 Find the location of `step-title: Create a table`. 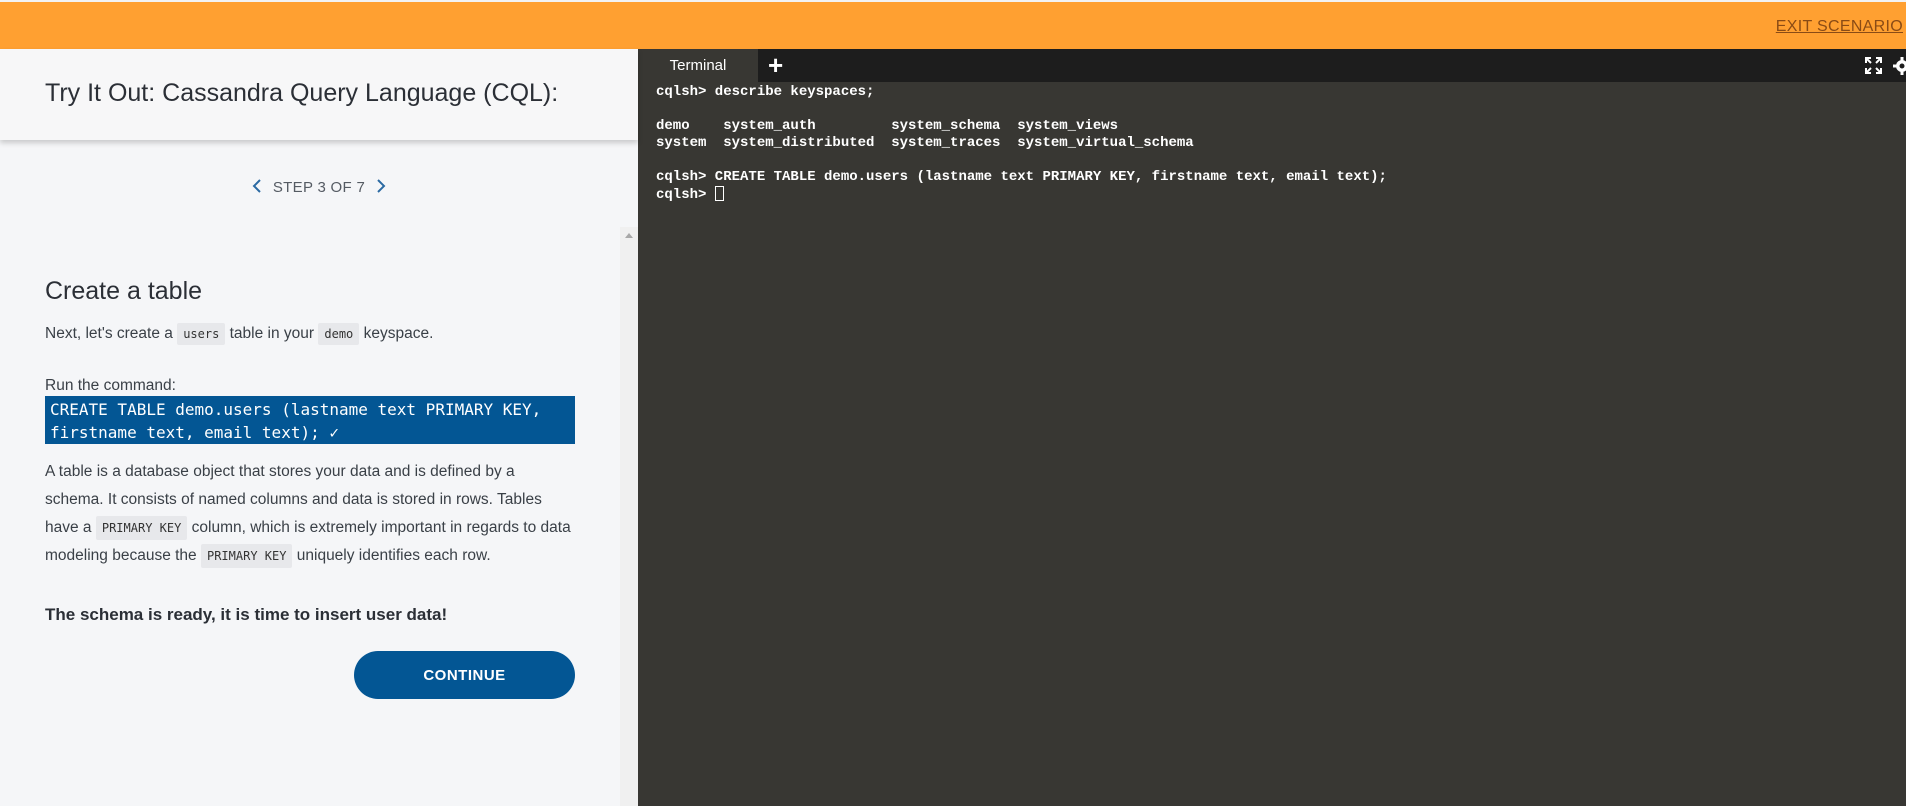

step-title: Create a table is located at coordinates (124, 291).